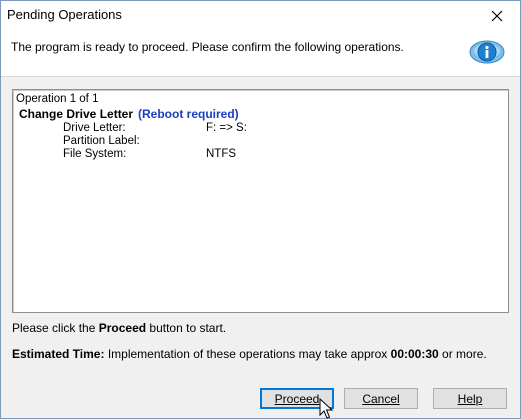 Image resolution: width=521 pixels, height=420 pixels. Describe the element at coordinates (76, 114) in the screenshot. I see `operation-title: Change Drive Letter` at that location.